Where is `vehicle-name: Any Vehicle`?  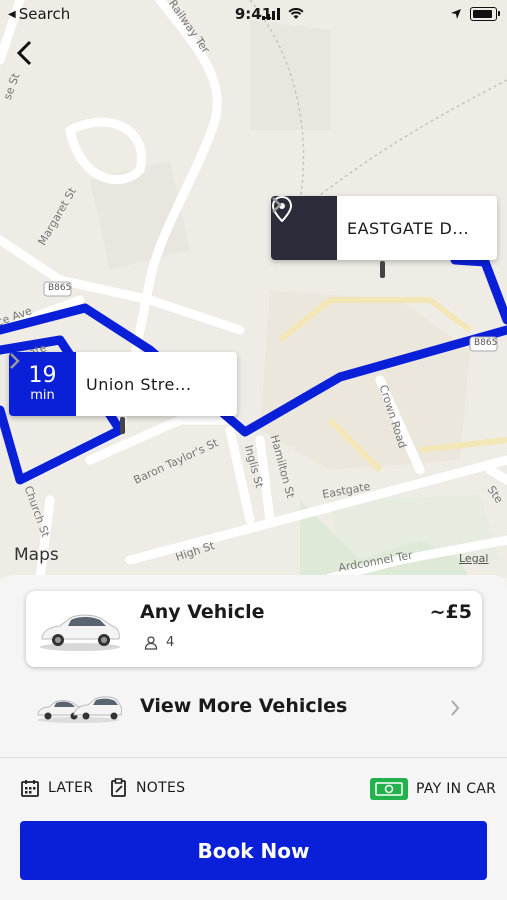
vehicle-name: Any Vehicle is located at coordinates (202, 612).